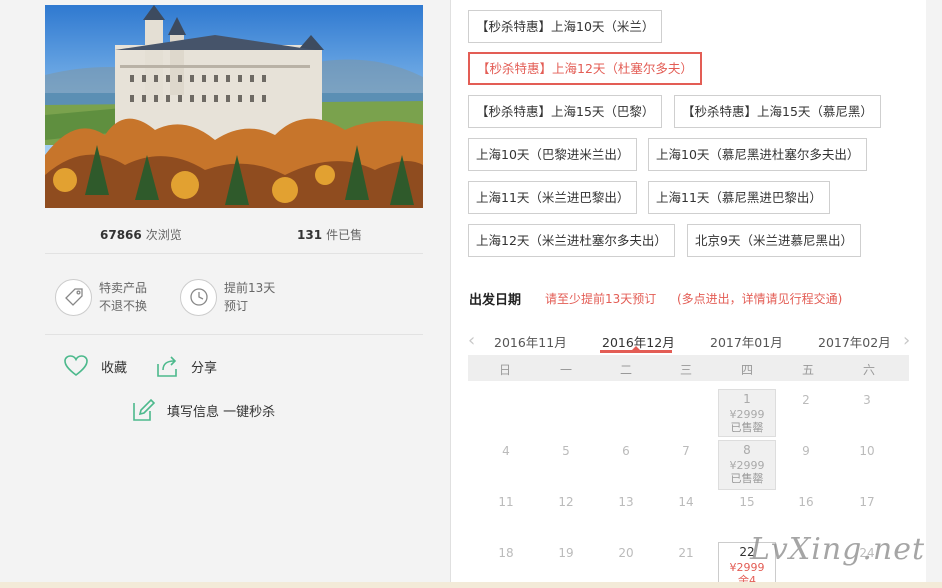 Image resolution: width=942 pixels, height=588 pixels. I want to click on weekday-label: 一, so click(565, 370).